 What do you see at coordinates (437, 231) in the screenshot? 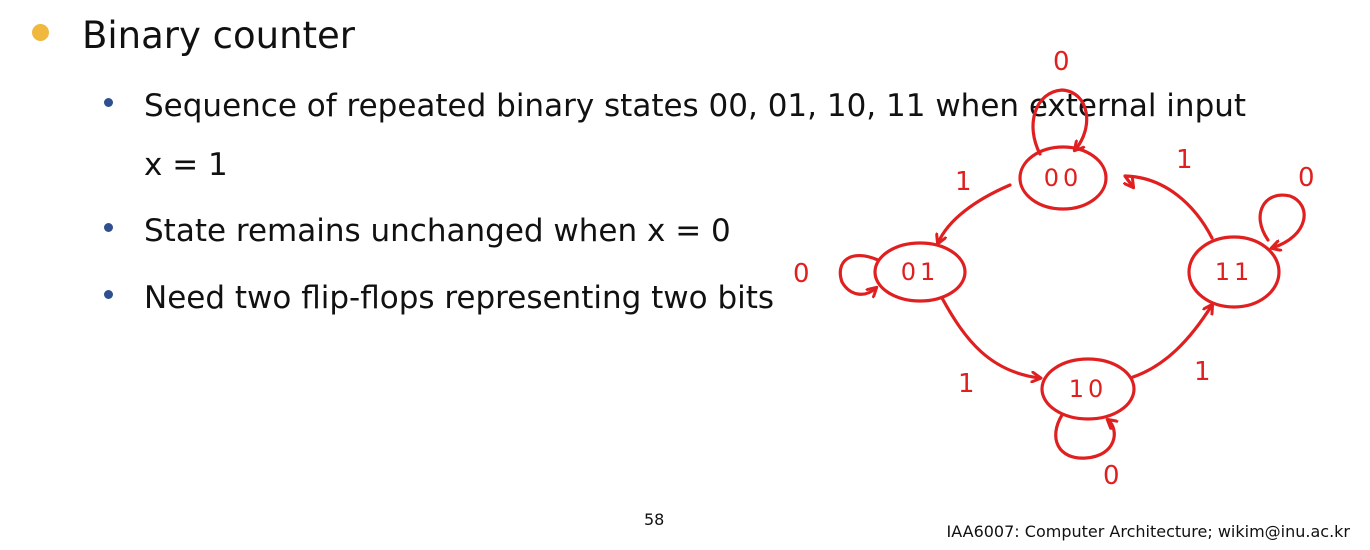
I see `bullet-text-unchanged: State remains unchanged when x = 0` at bounding box center [437, 231].